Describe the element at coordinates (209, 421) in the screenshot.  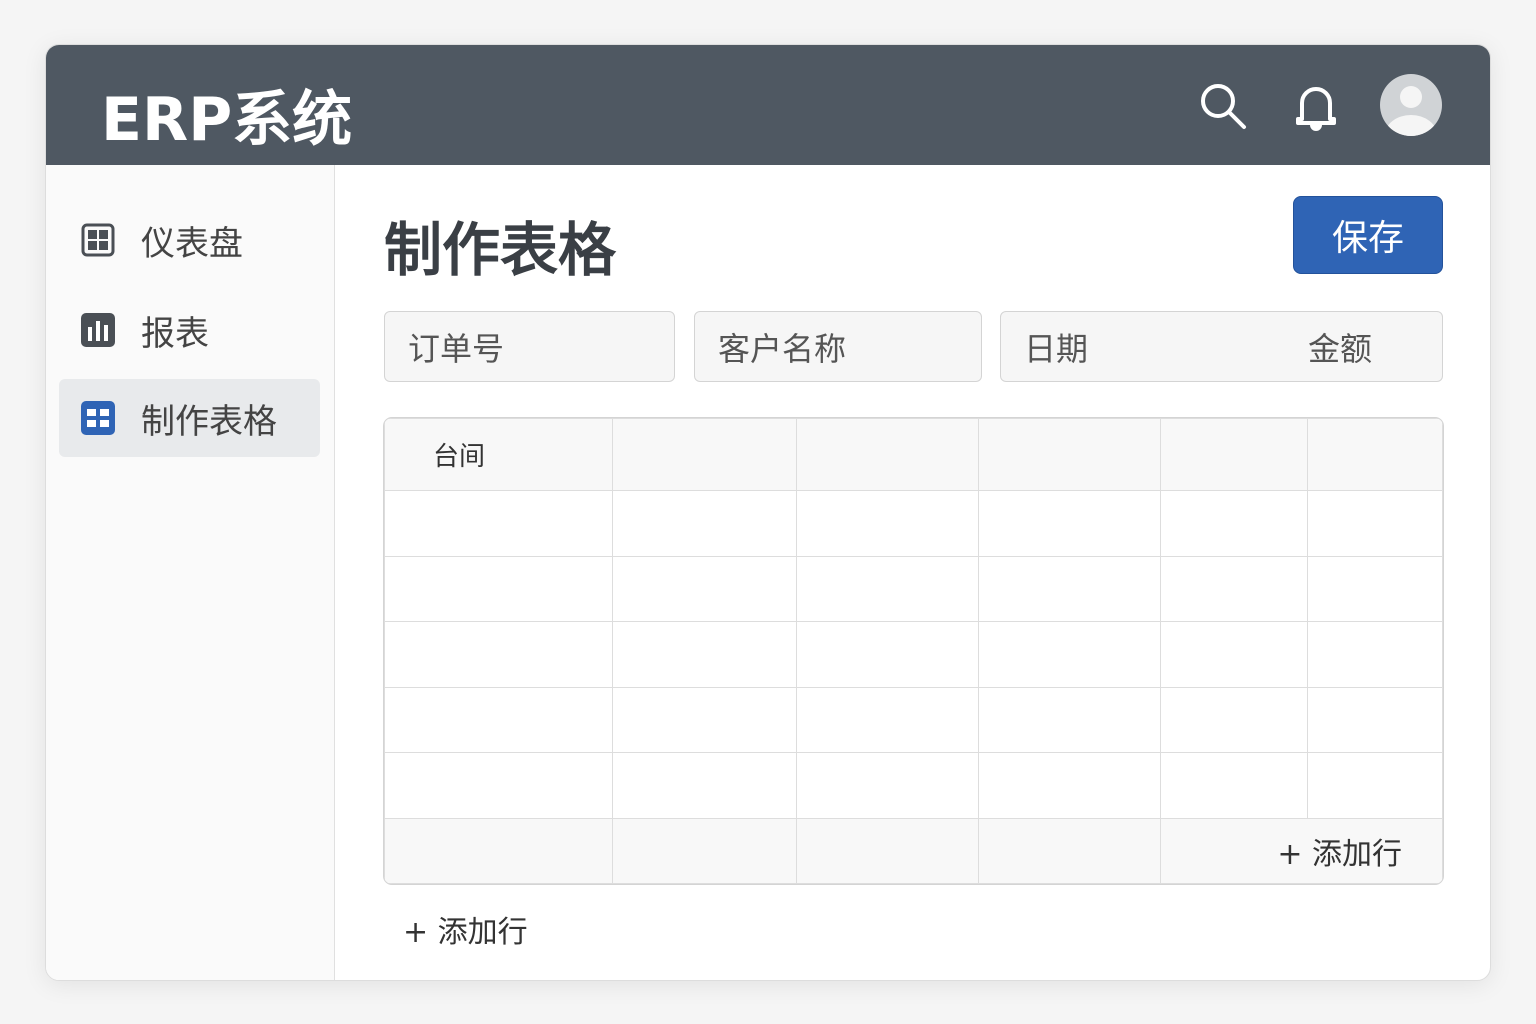
I see `sidebar-item-label: 制作表格` at that location.